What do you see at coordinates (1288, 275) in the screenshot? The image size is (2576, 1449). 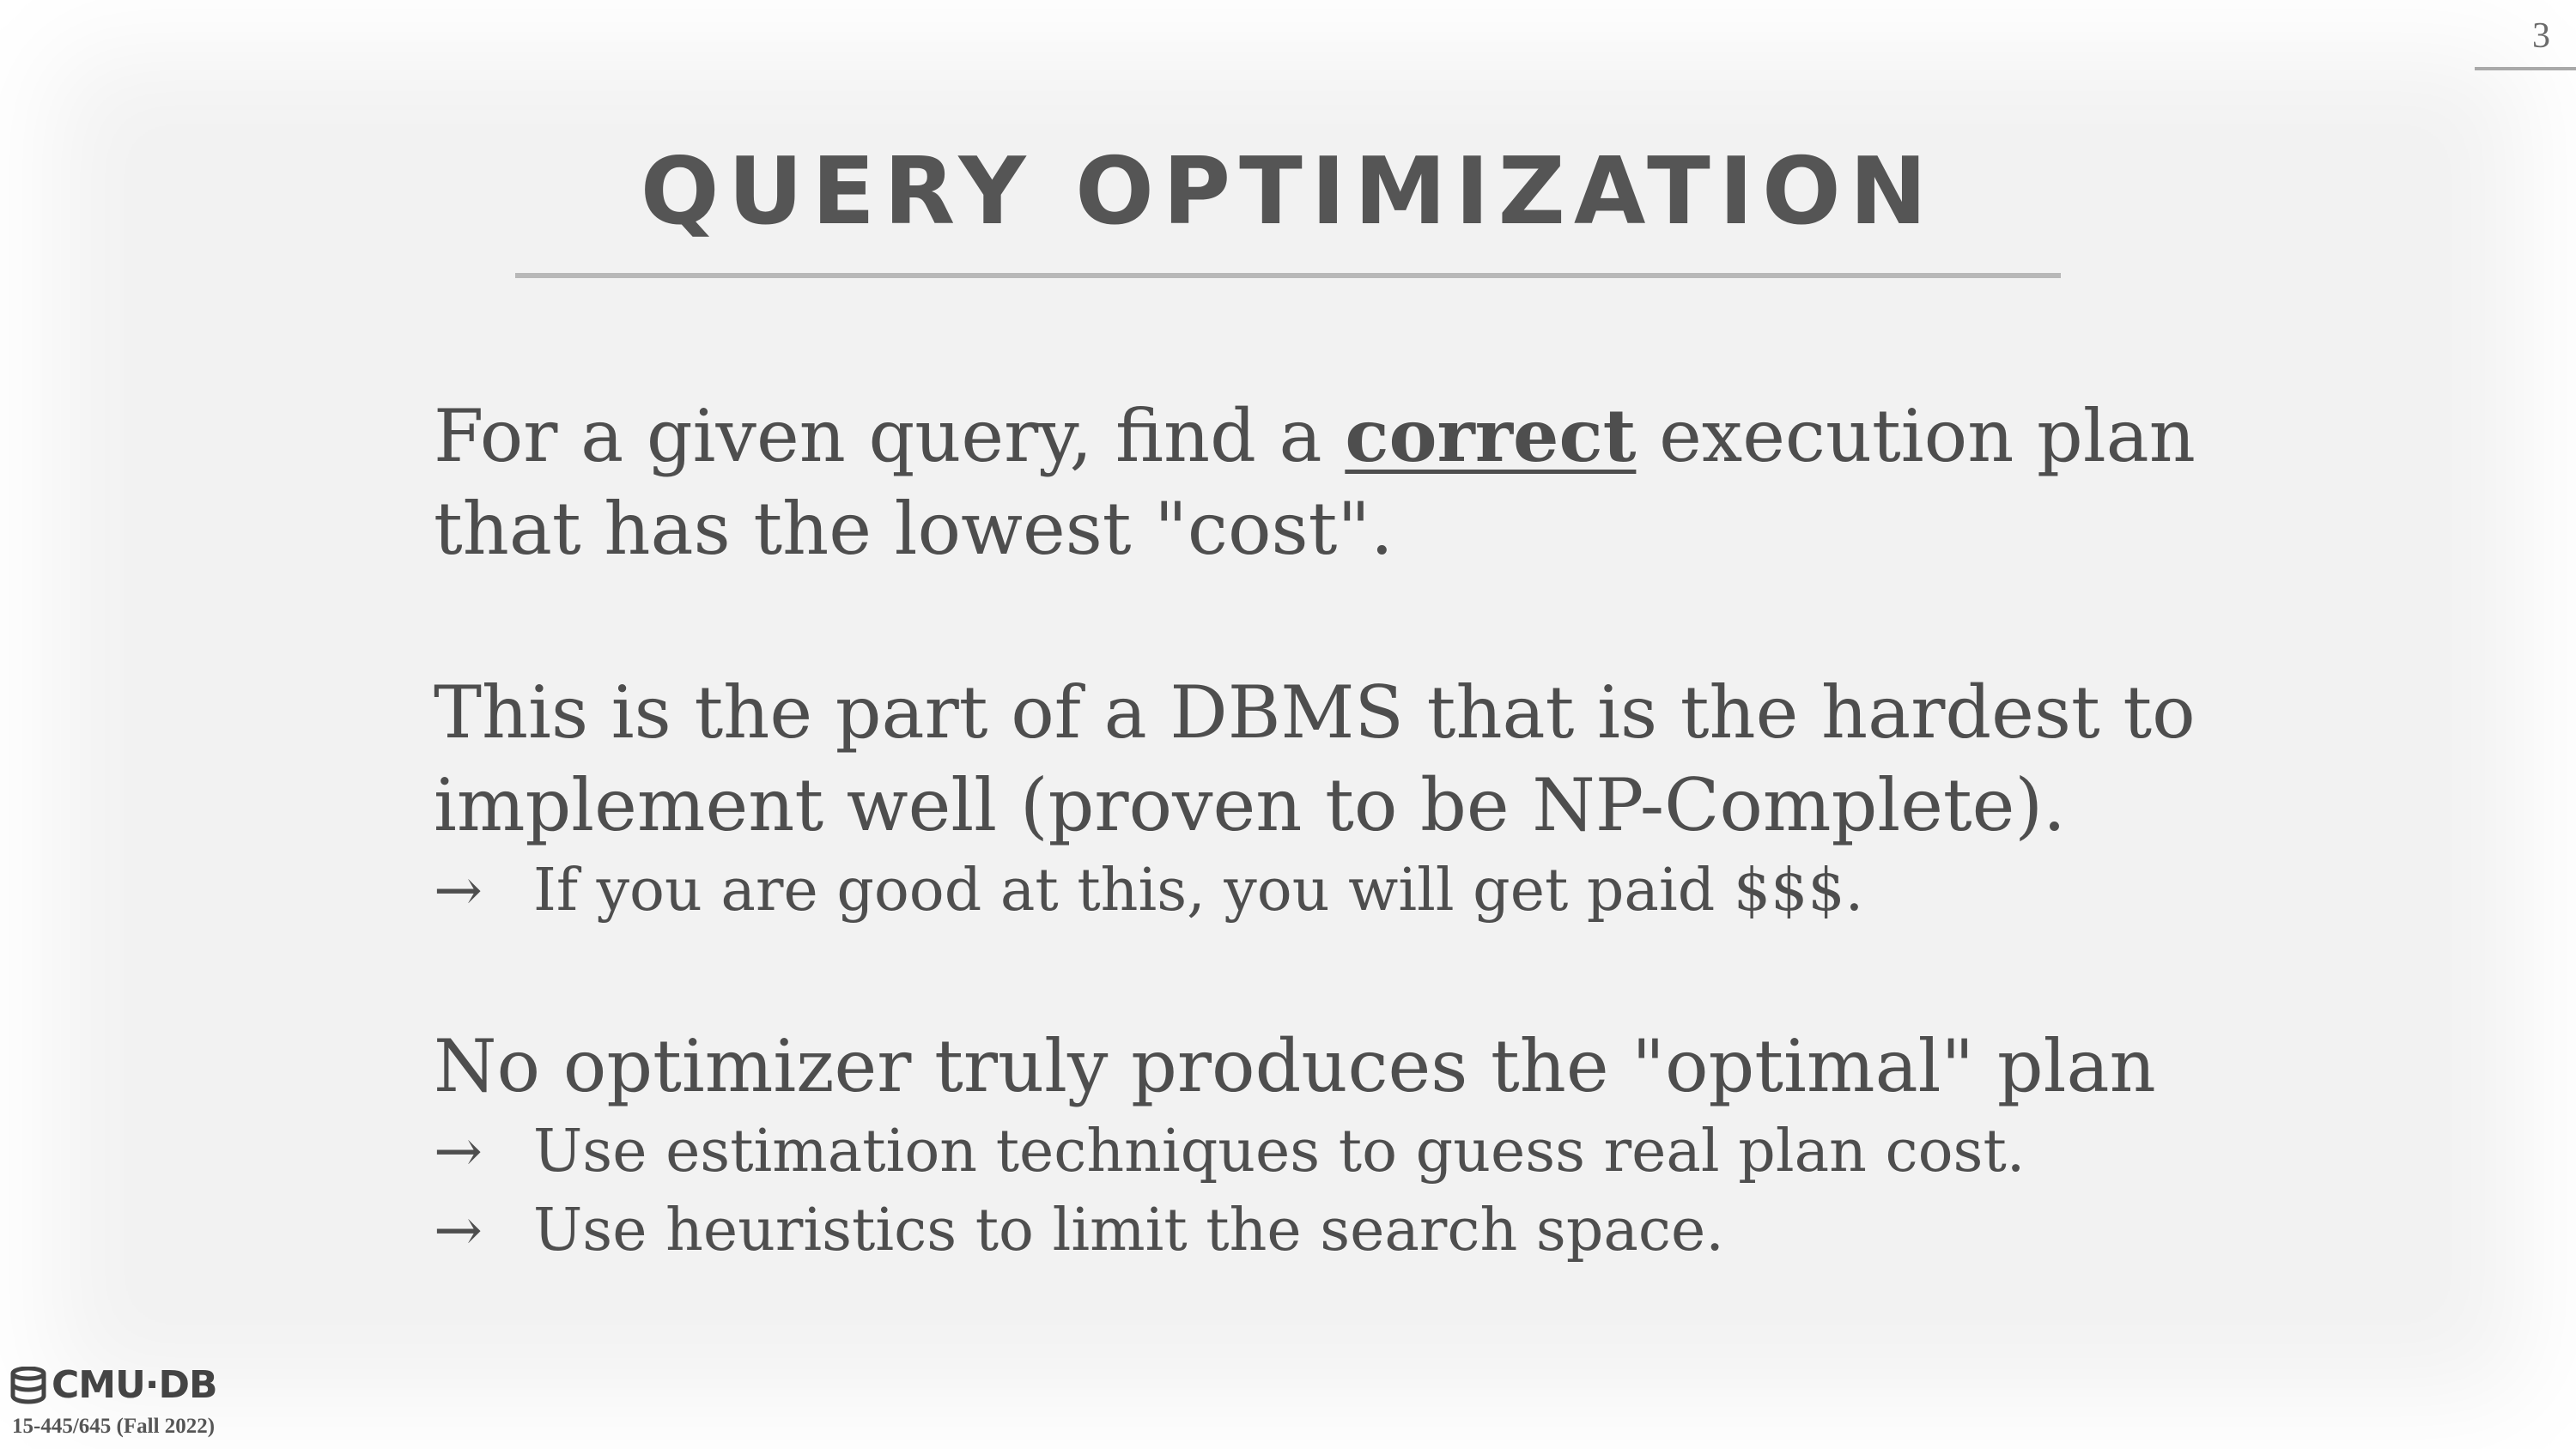 I see `title-underline` at bounding box center [1288, 275].